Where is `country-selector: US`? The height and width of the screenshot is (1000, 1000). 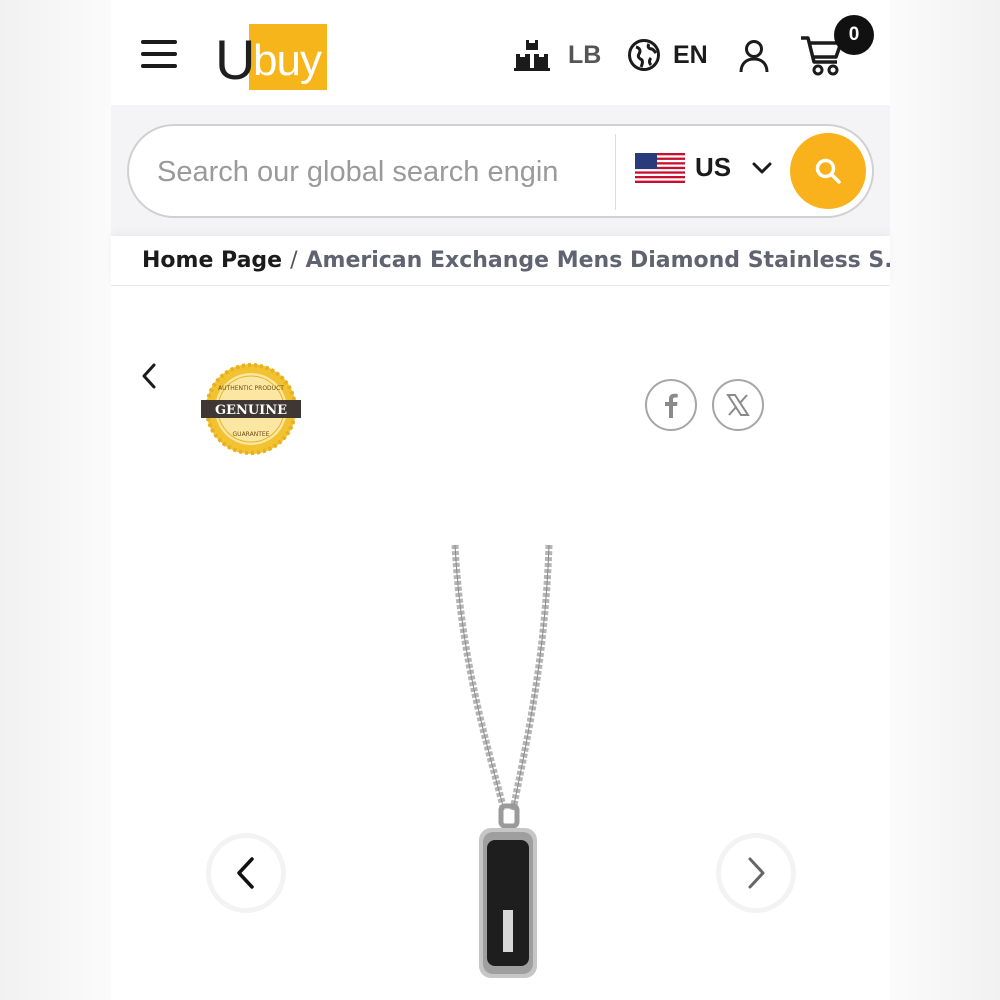 country-selector: US is located at coordinates (704, 167).